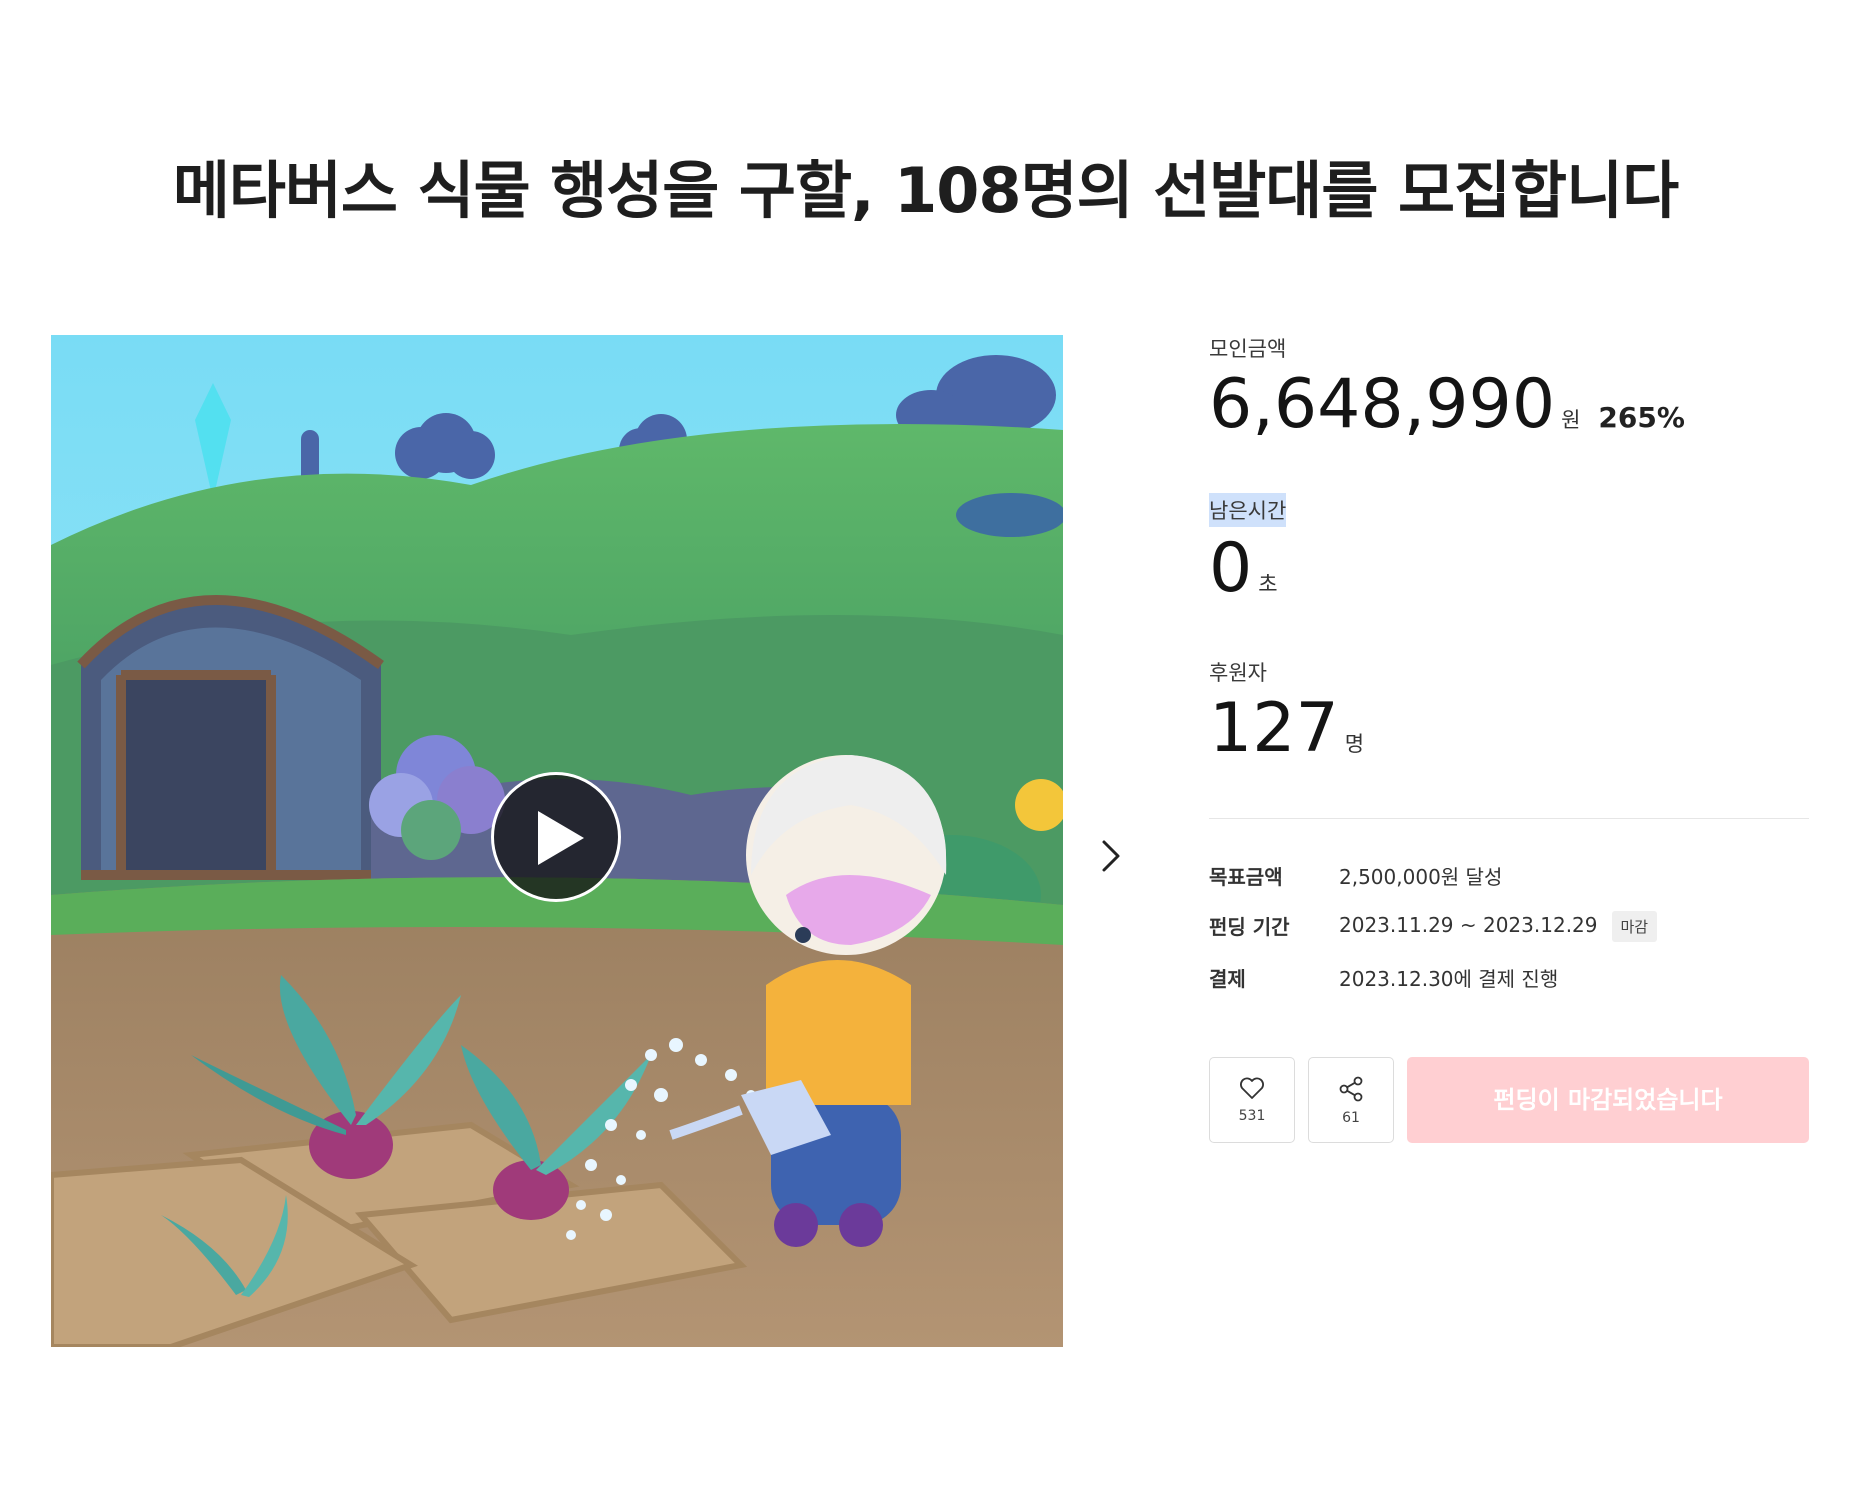 This screenshot has width=1851, height=1489. I want to click on goal-value: 2,500,000원 달성, so click(1421, 877).